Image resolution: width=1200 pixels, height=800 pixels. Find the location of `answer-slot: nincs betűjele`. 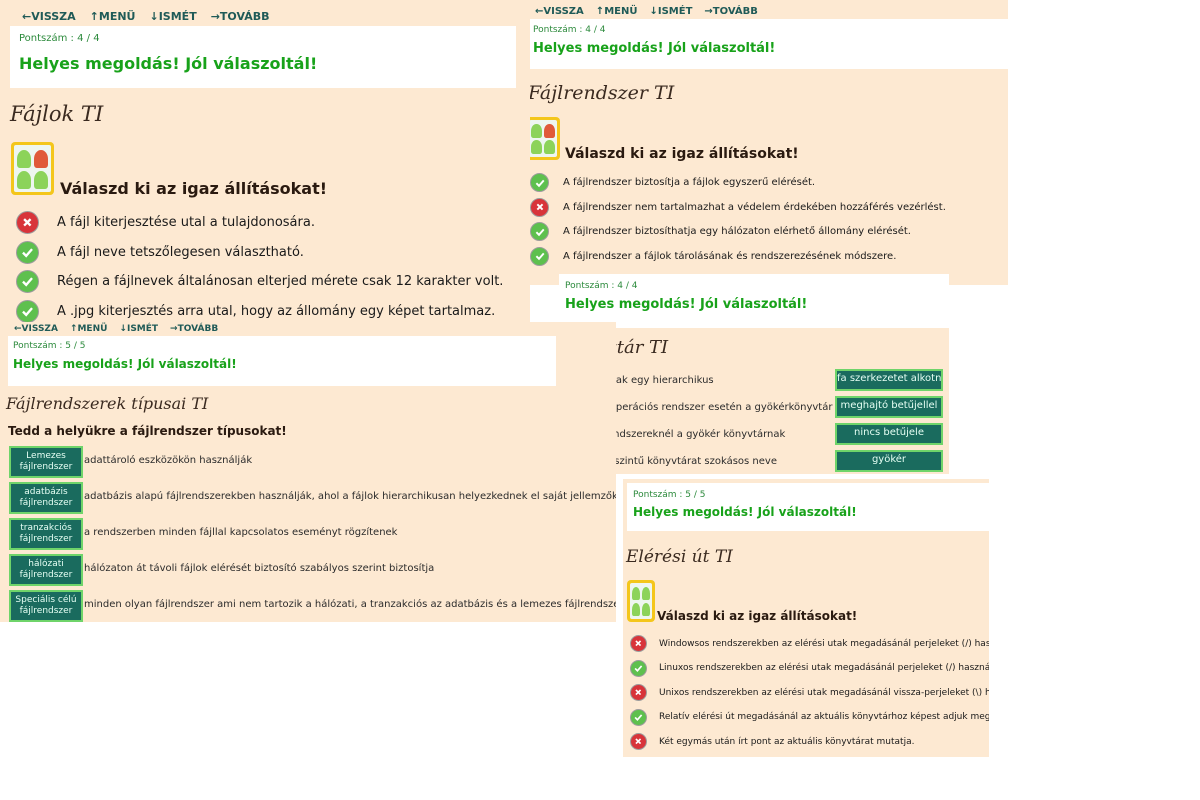

answer-slot: nincs betűjele is located at coordinates (889, 434).